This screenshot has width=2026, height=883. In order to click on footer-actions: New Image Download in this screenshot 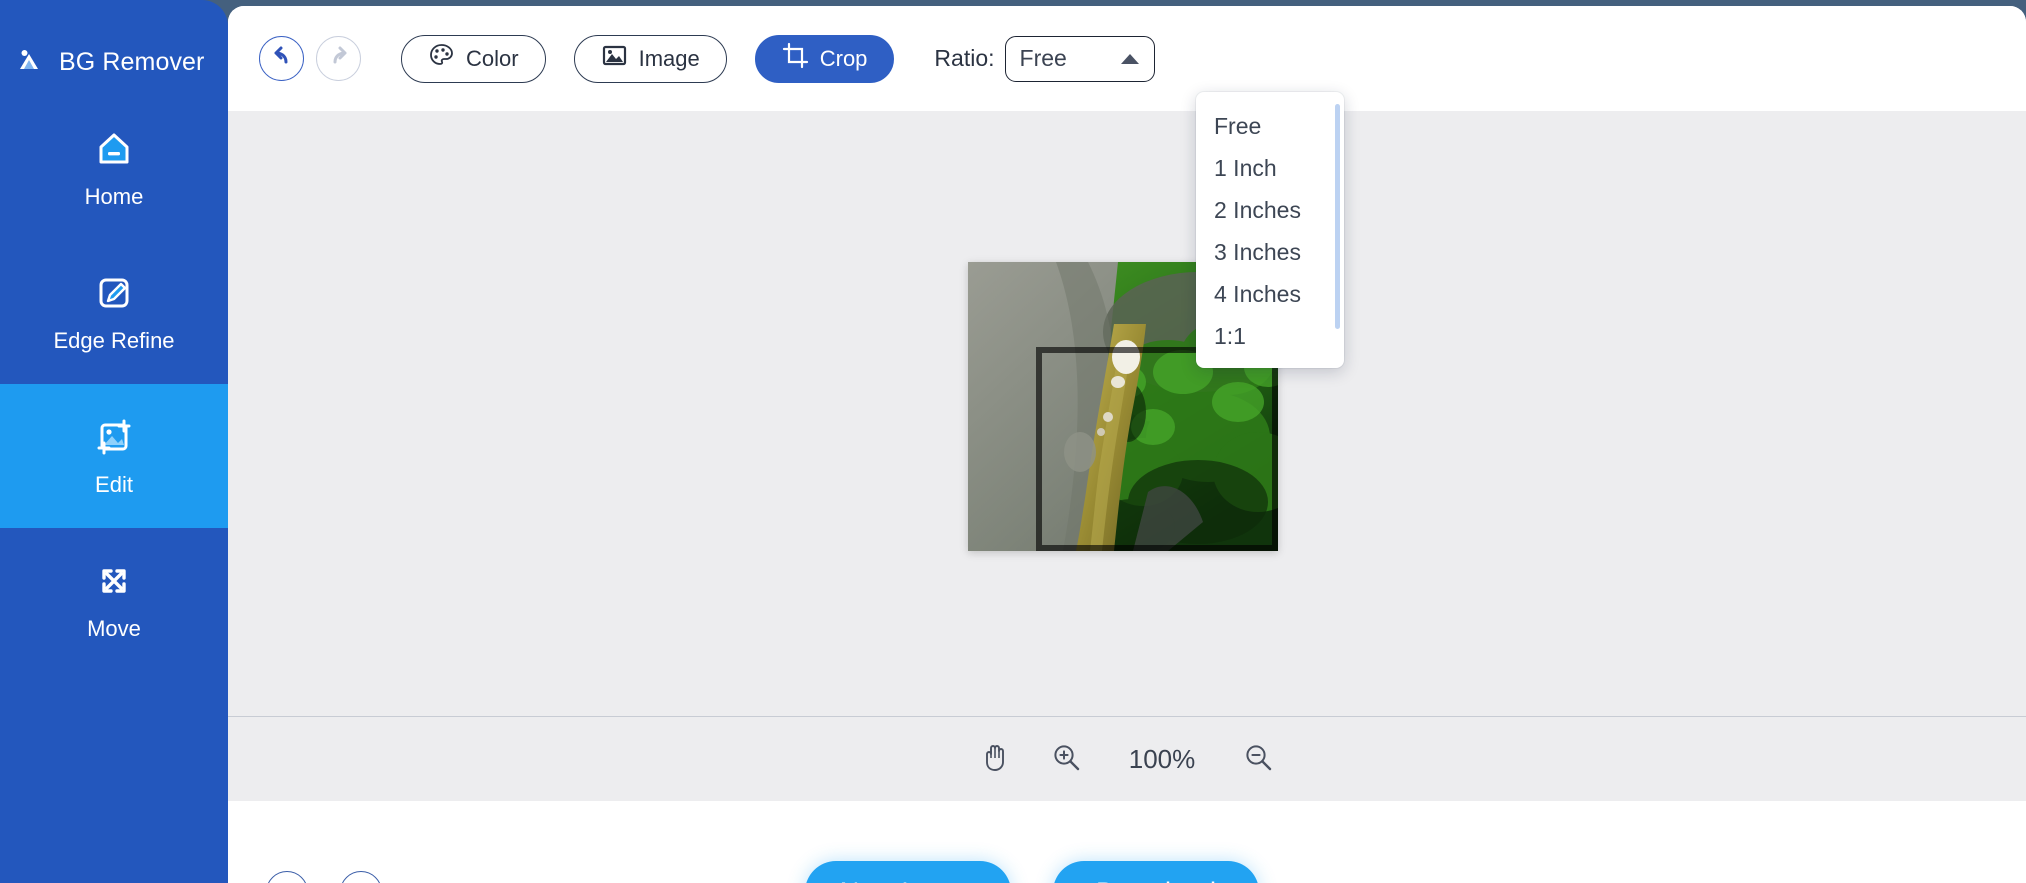, I will do `click(1032, 872)`.